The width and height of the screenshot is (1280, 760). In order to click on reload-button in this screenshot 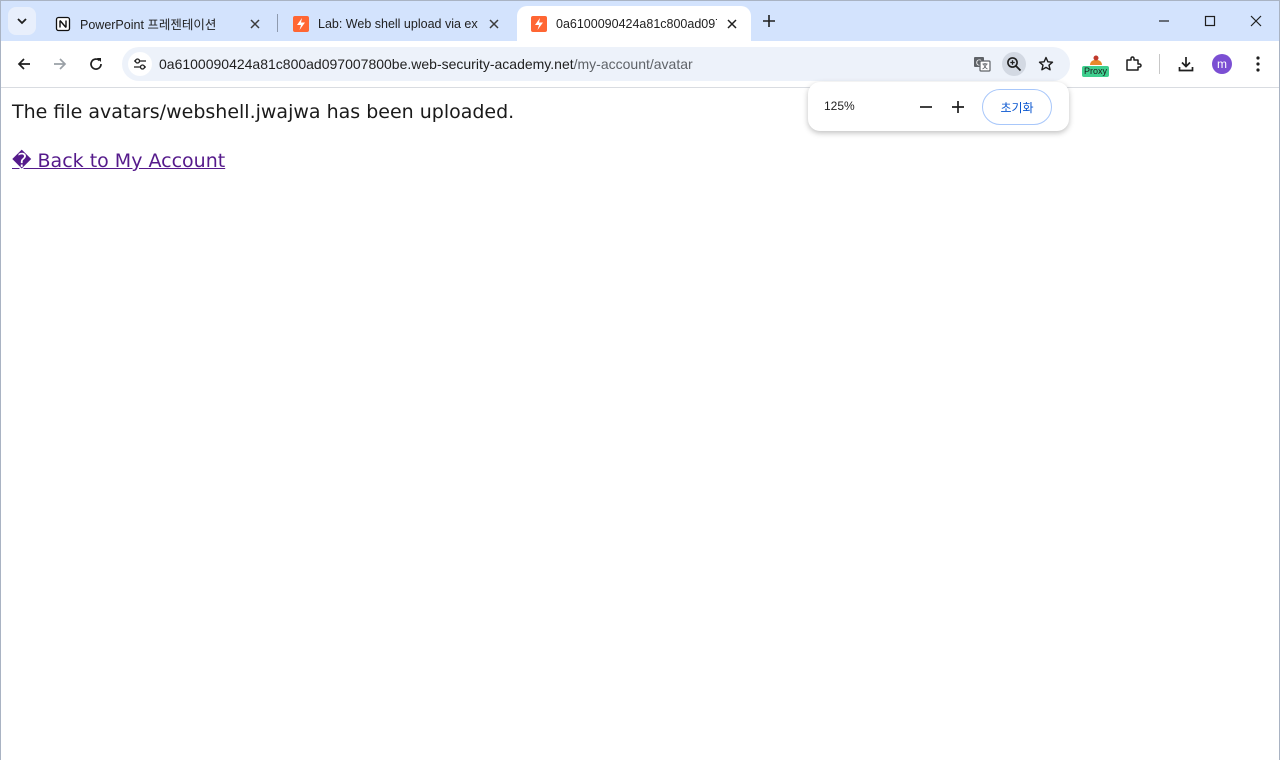, I will do `click(96, 64)`.